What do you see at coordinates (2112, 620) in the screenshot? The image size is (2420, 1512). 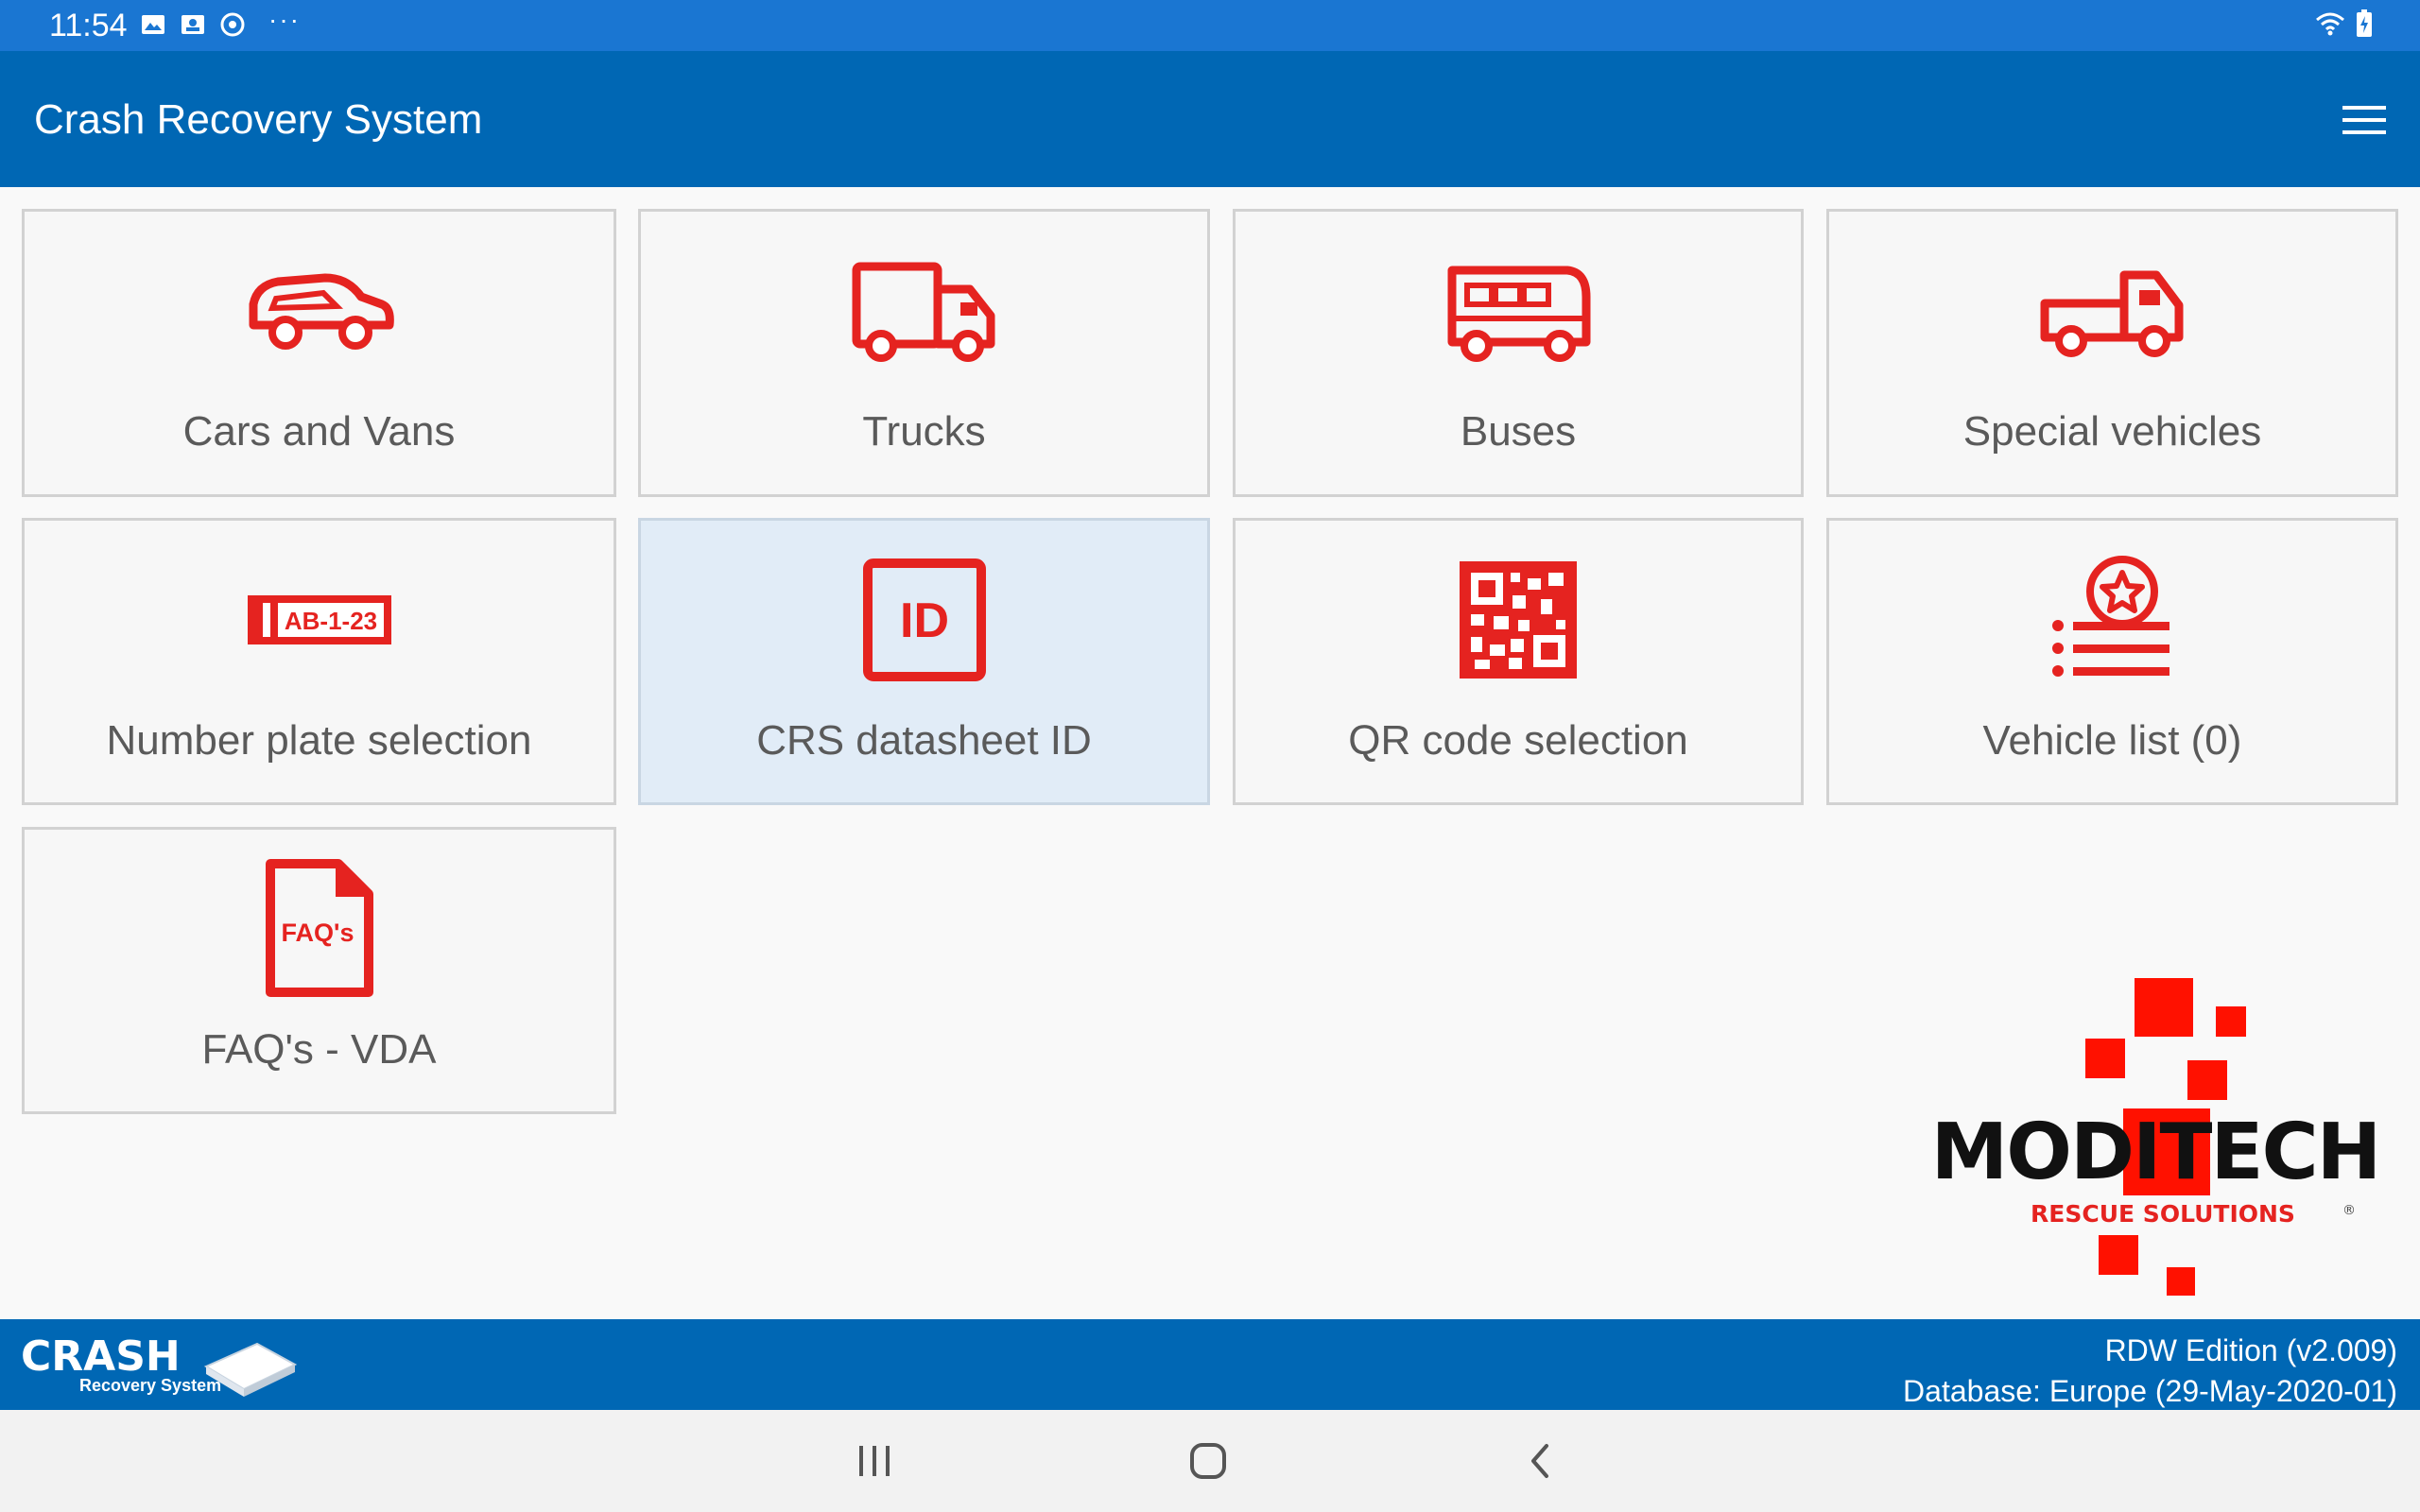 I see `vehicle-list-icon` at bounding box center [2112, 620].